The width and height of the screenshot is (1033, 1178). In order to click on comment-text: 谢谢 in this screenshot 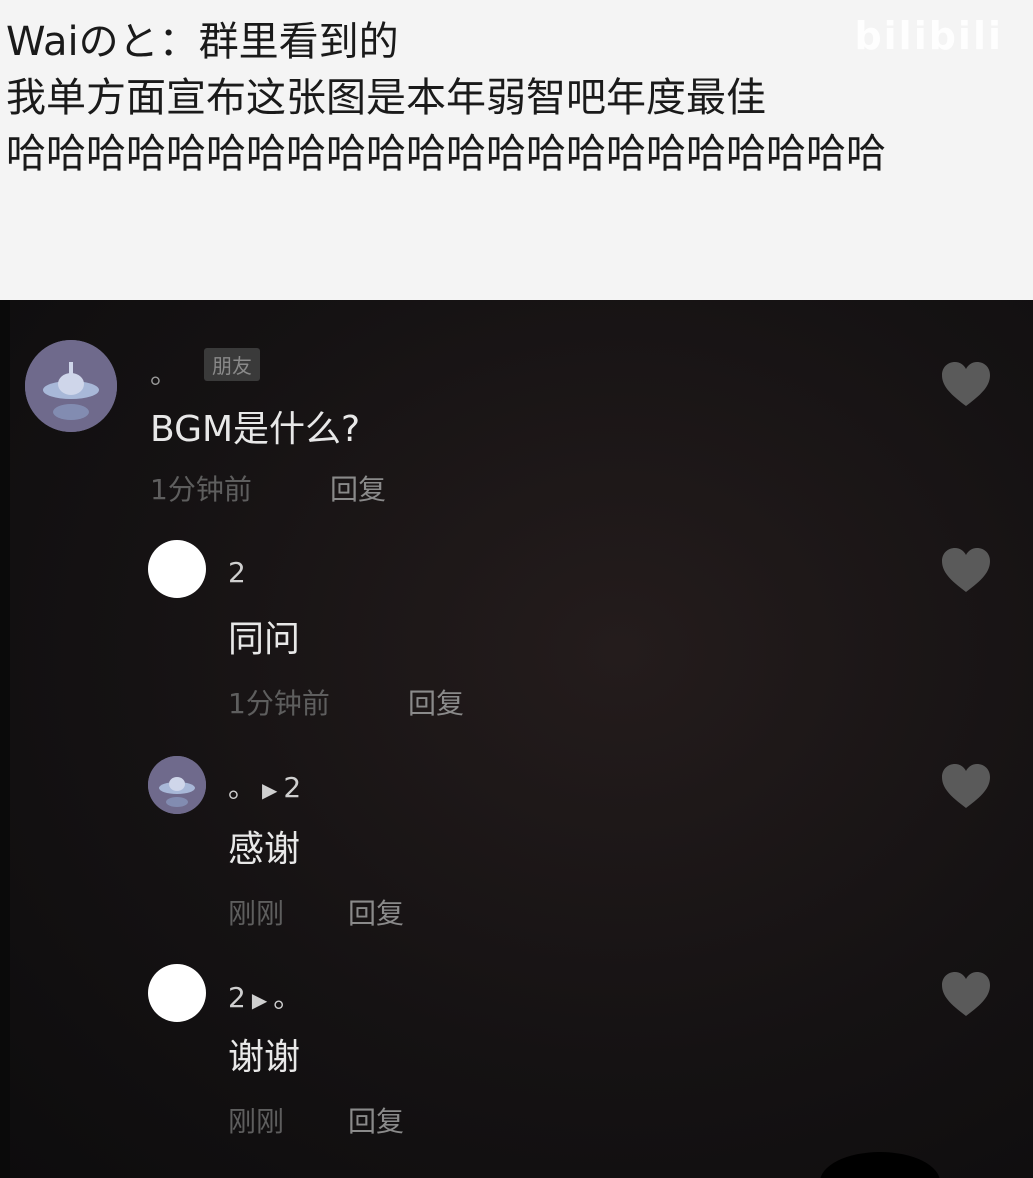, I will do `click(264, 1057)`.